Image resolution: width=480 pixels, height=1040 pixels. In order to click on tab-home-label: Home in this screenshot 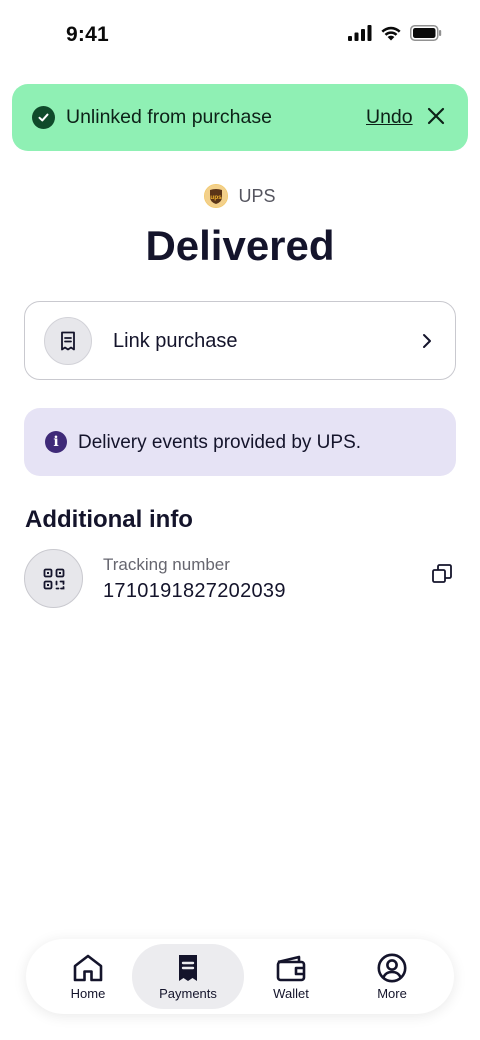, I will do `click(88, 993)`.